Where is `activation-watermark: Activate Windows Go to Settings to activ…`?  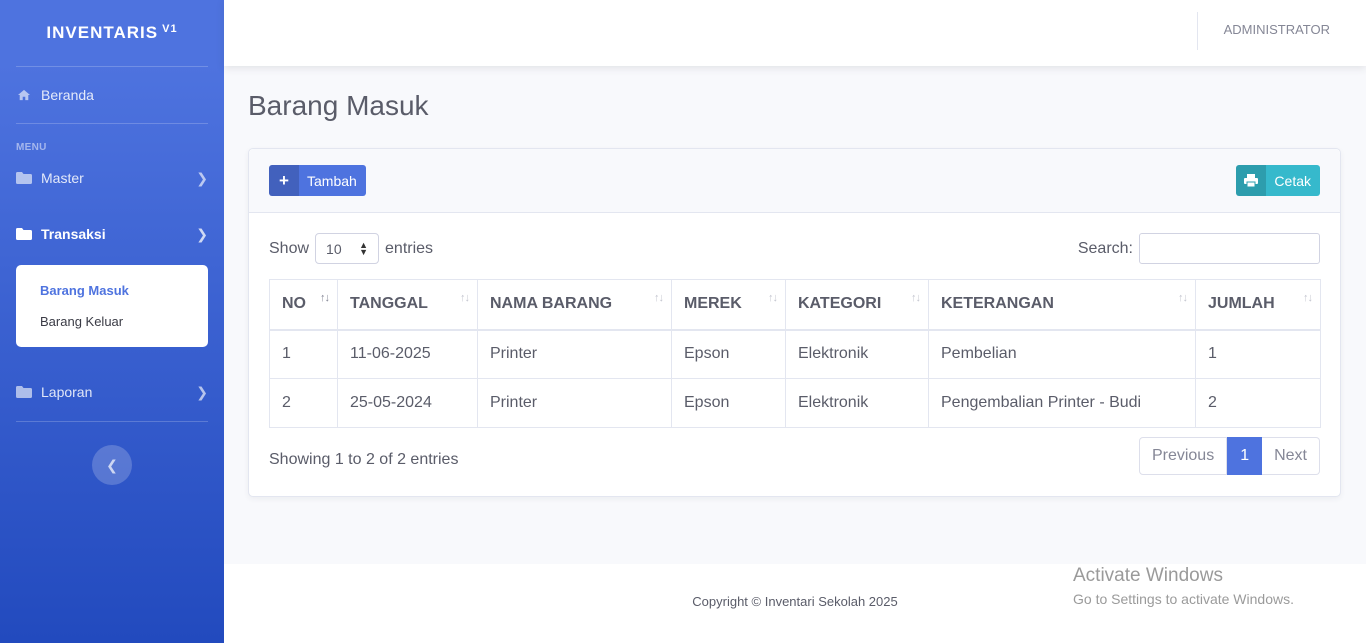 activation-watermark: Activate Windows Go to Settings to activ… is located at coordinates (1183, 586).